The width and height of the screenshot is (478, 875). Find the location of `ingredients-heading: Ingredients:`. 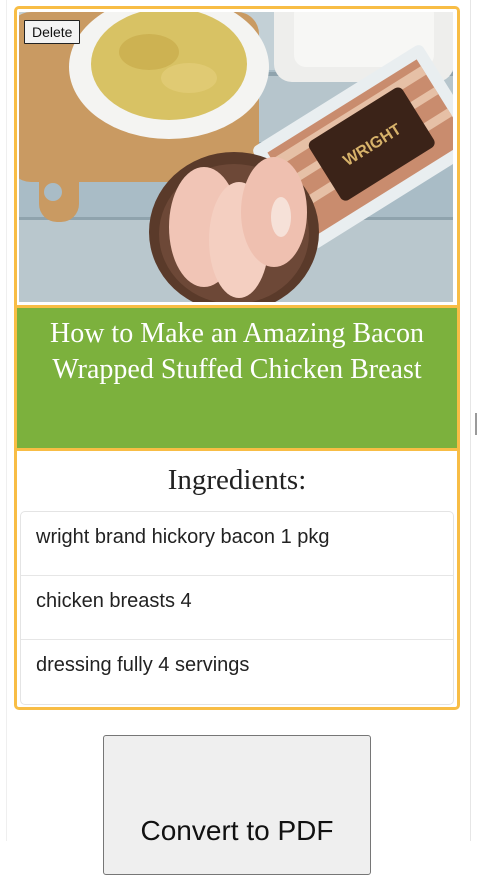

ingredients-heading: Ingredients: is located at coordinates (237, 480).